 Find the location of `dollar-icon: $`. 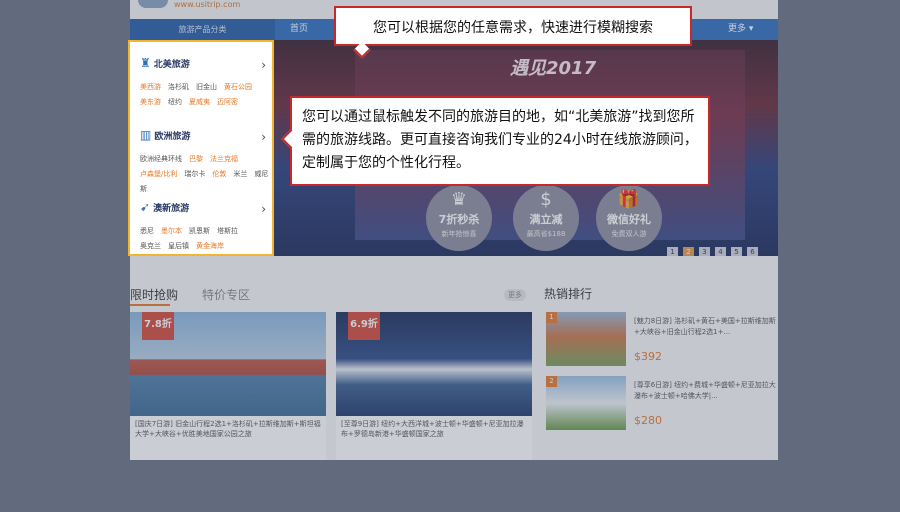

dollar-icon: $ is located at coordinates (546, 199).